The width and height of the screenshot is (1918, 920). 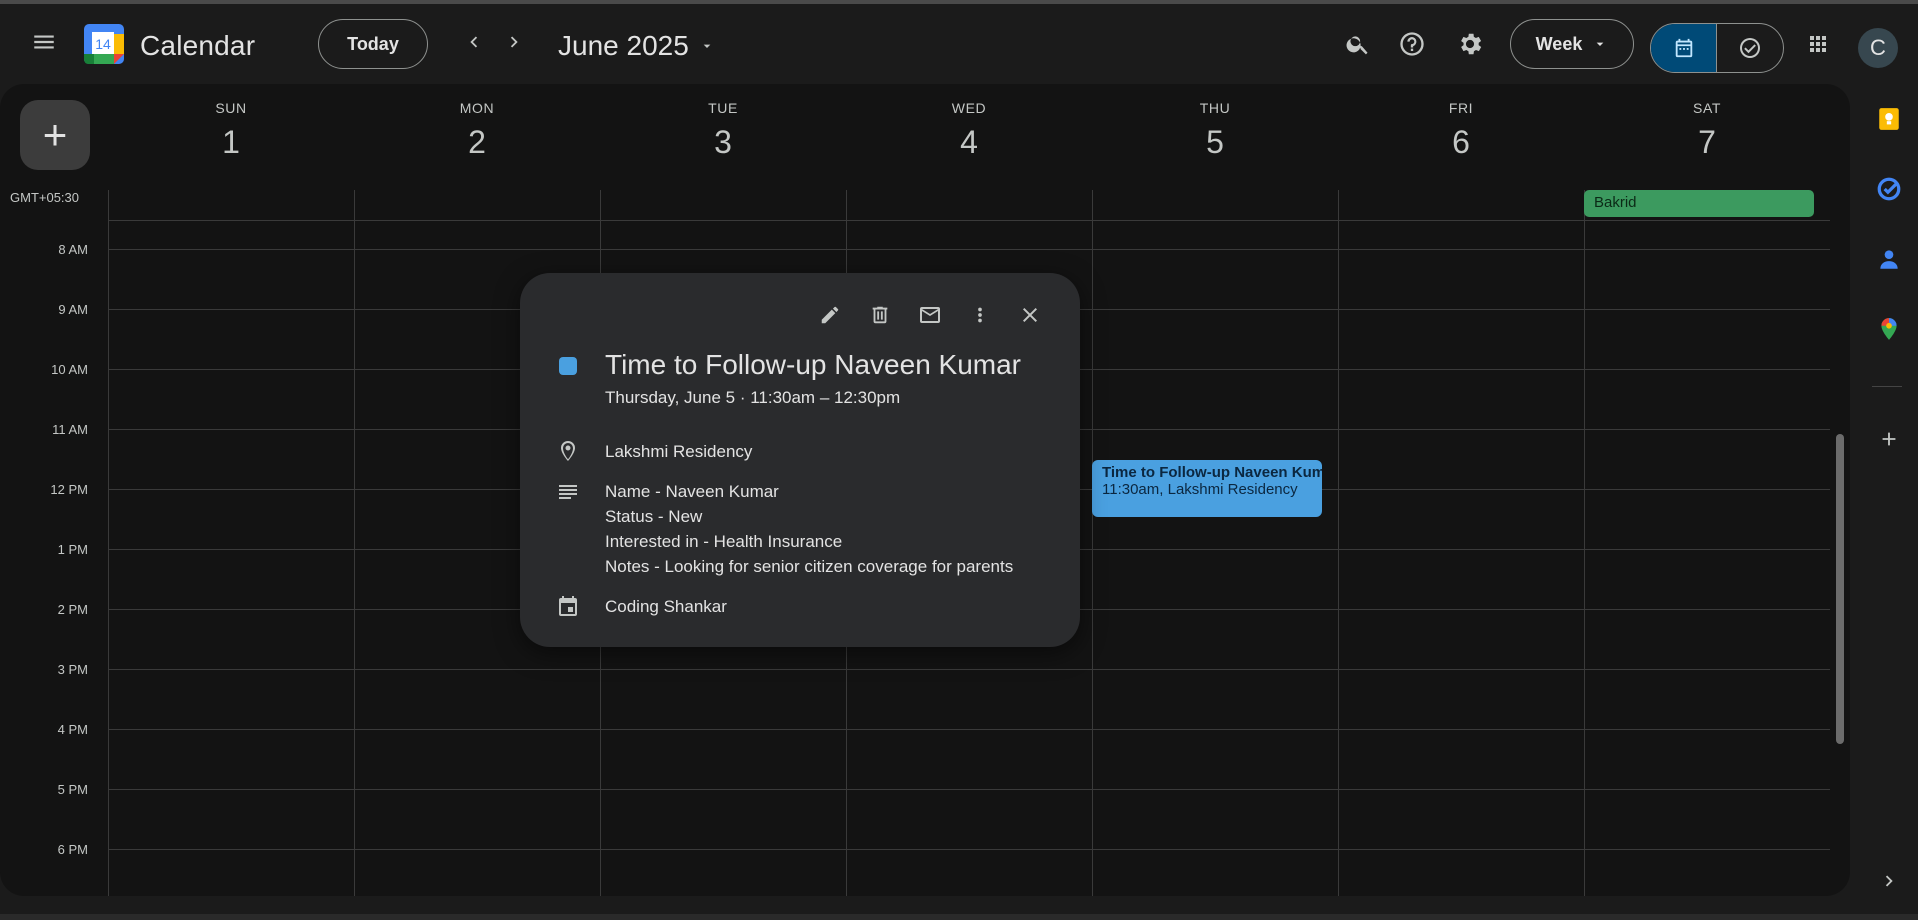 I want to click on more-options-button, so click(x=980, y=315).